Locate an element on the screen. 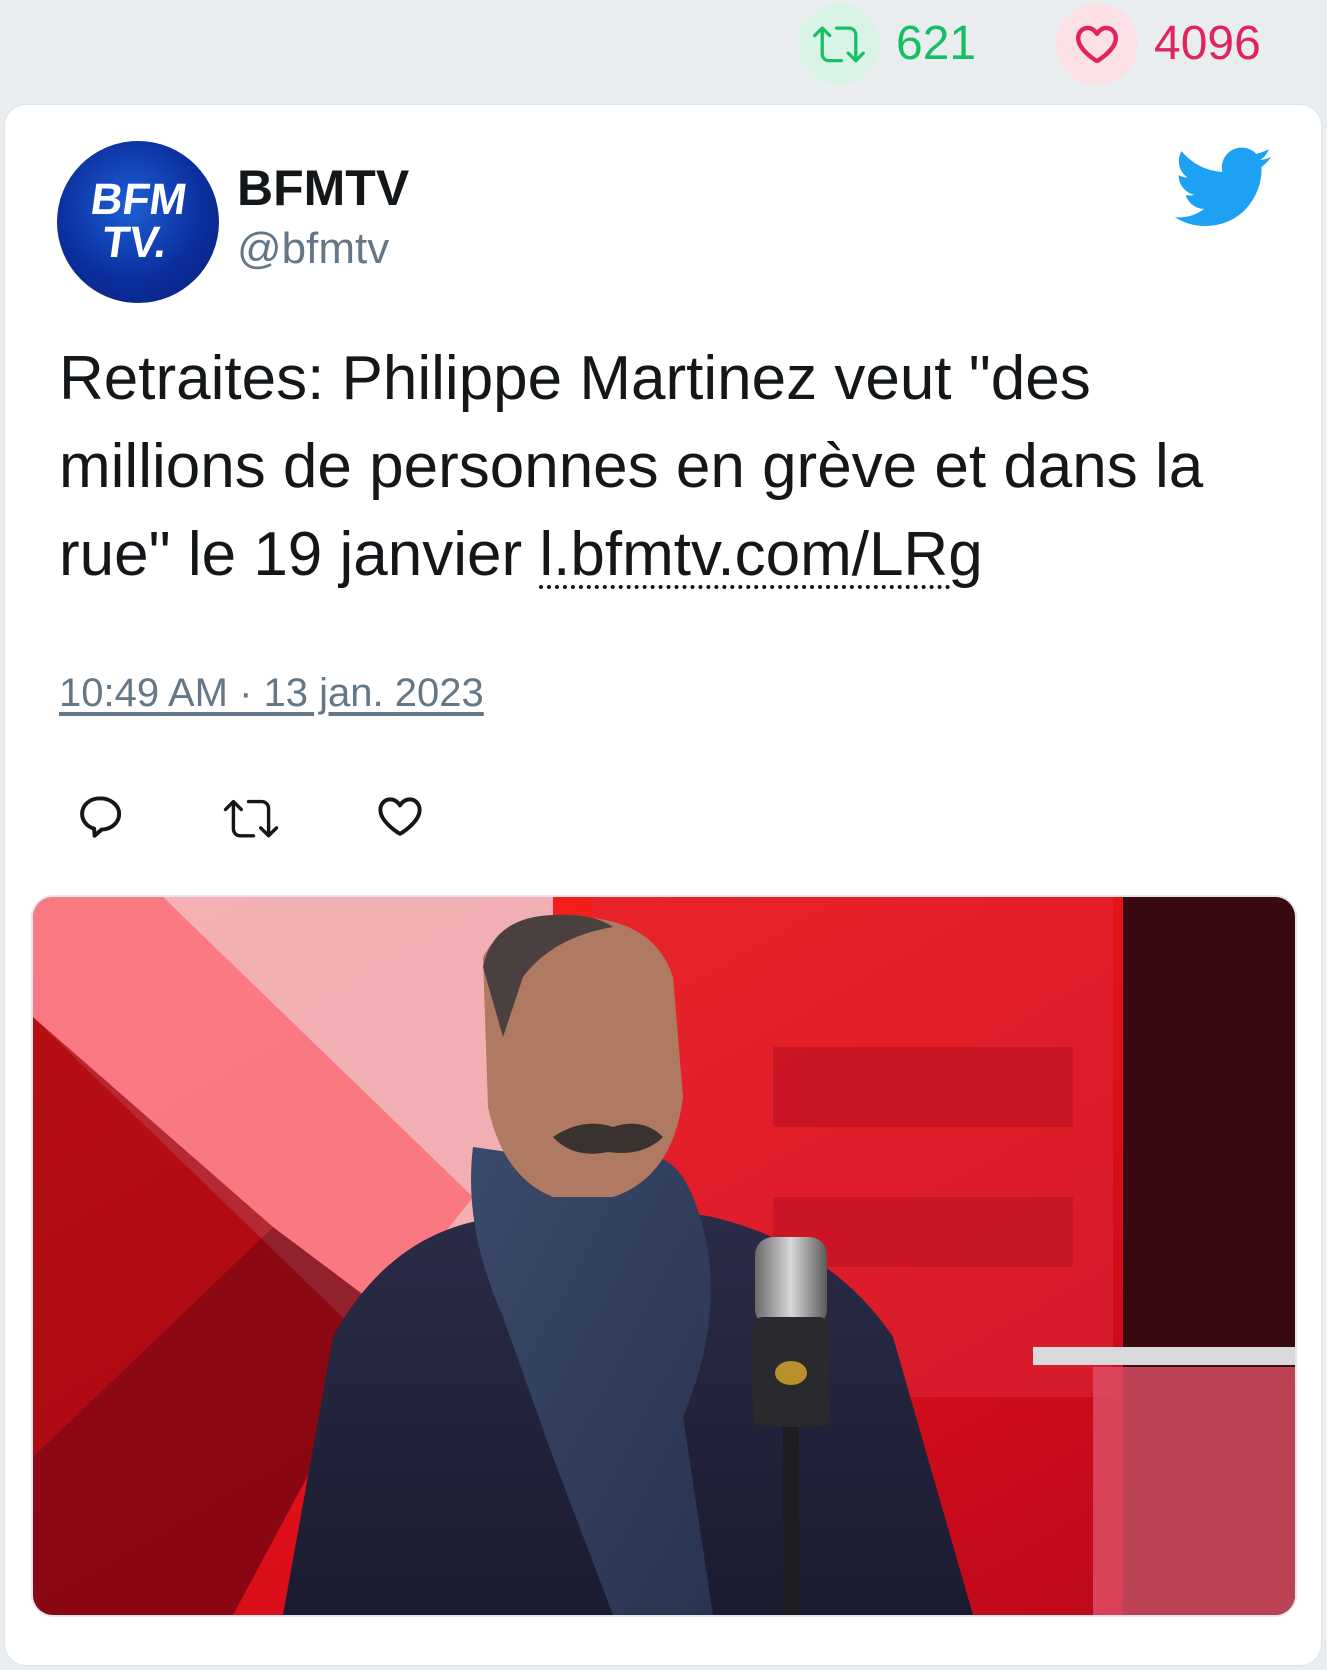 The width and height of the screenshot is (1327, 1670). like-stat: 4096 is located at coordinates (1158, 44).